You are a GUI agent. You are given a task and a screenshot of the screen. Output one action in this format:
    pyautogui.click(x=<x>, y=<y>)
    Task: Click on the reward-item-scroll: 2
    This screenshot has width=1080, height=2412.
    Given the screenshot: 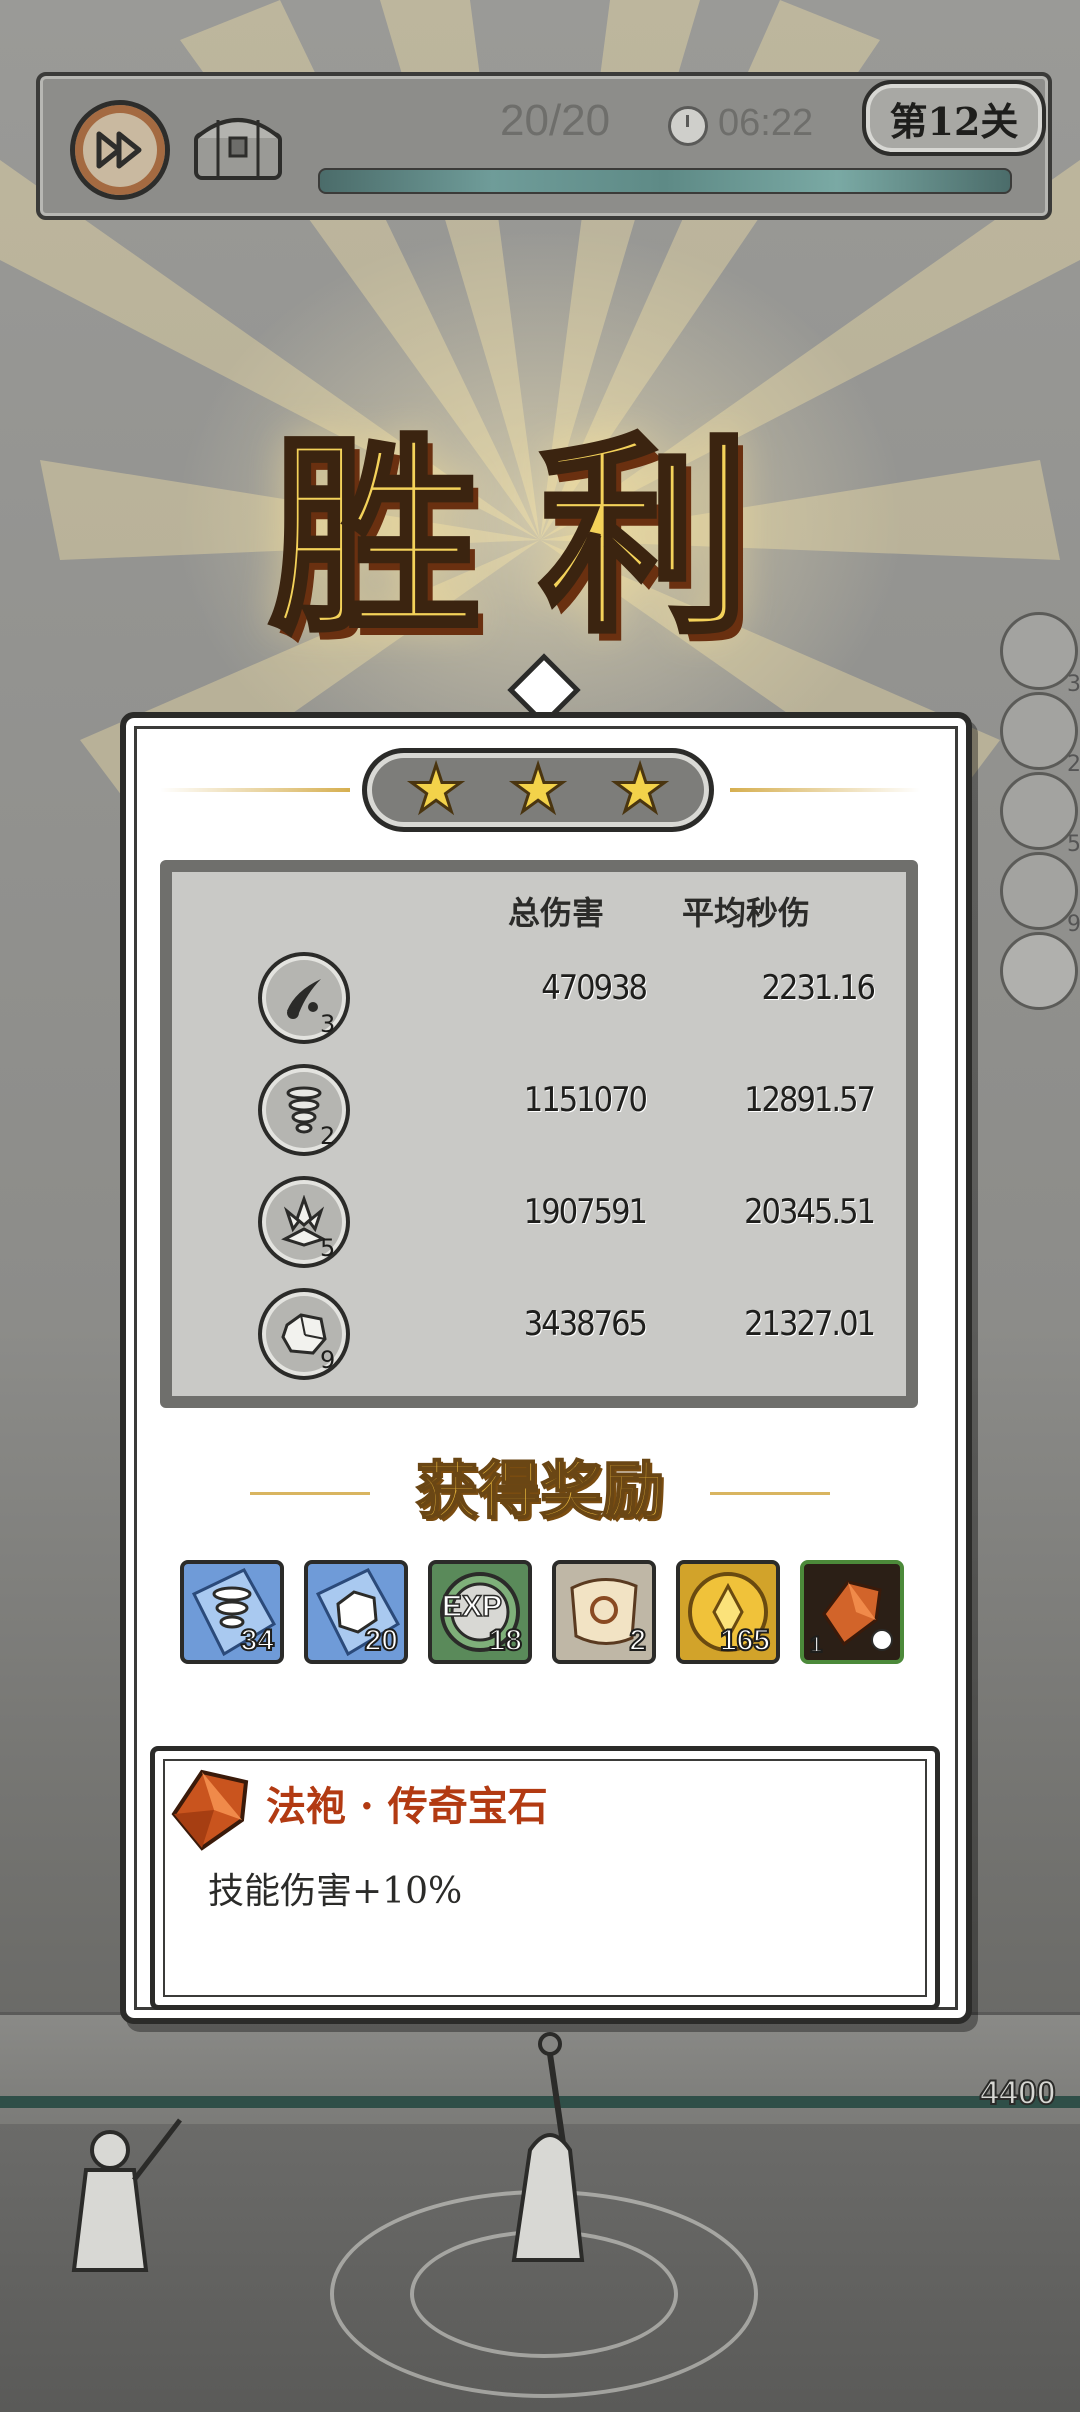 What is the action you would take?
    pyautogui.click(x=604, y=1612)
    